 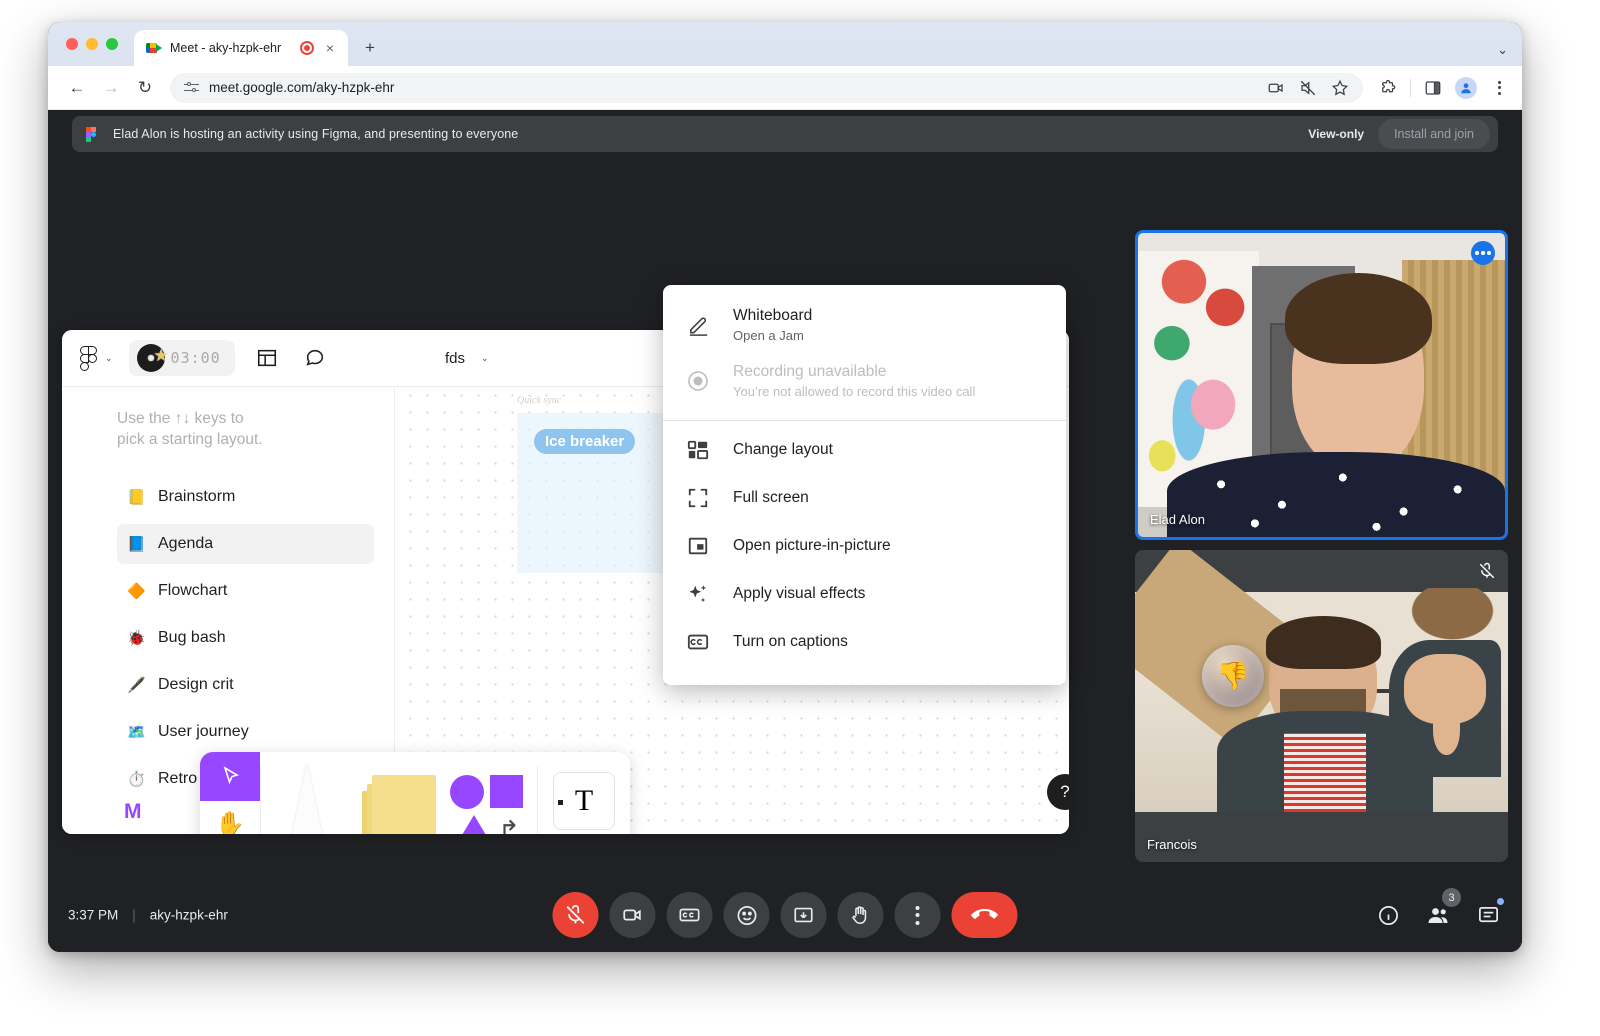 I want to click on muted-speaker-icon, so click(x=1308, y=88).